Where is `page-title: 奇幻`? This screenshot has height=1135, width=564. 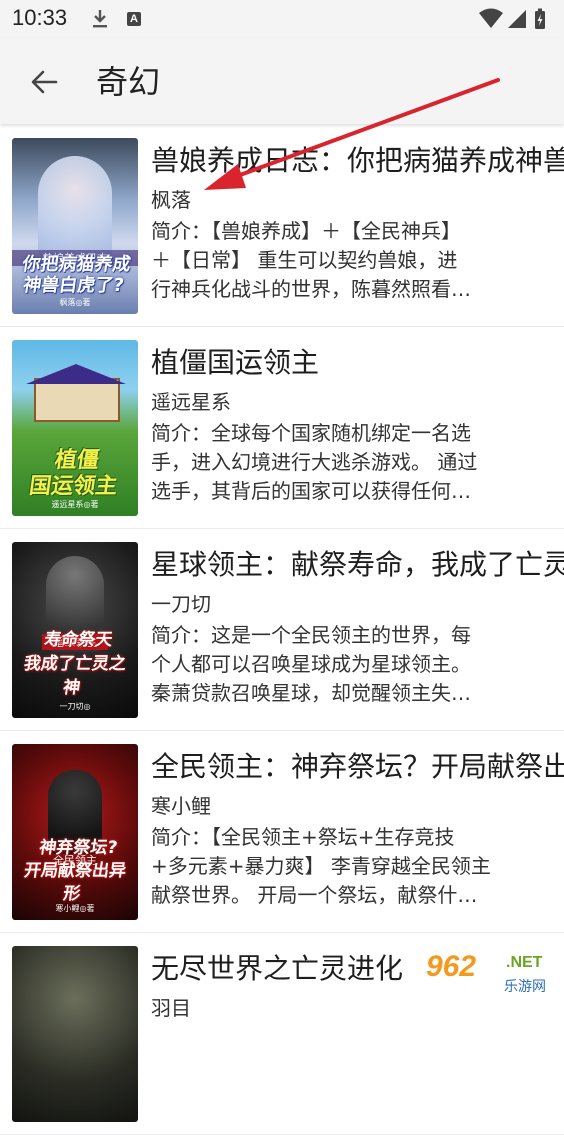
page-title: 奇幻 is located at coordinates (128, 82).